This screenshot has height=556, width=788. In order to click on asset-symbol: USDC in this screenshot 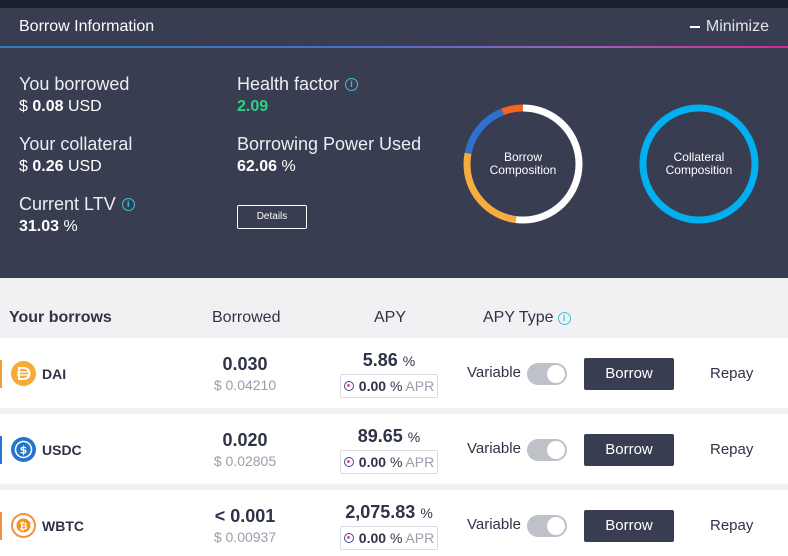, I will do `click(62, 449)`.